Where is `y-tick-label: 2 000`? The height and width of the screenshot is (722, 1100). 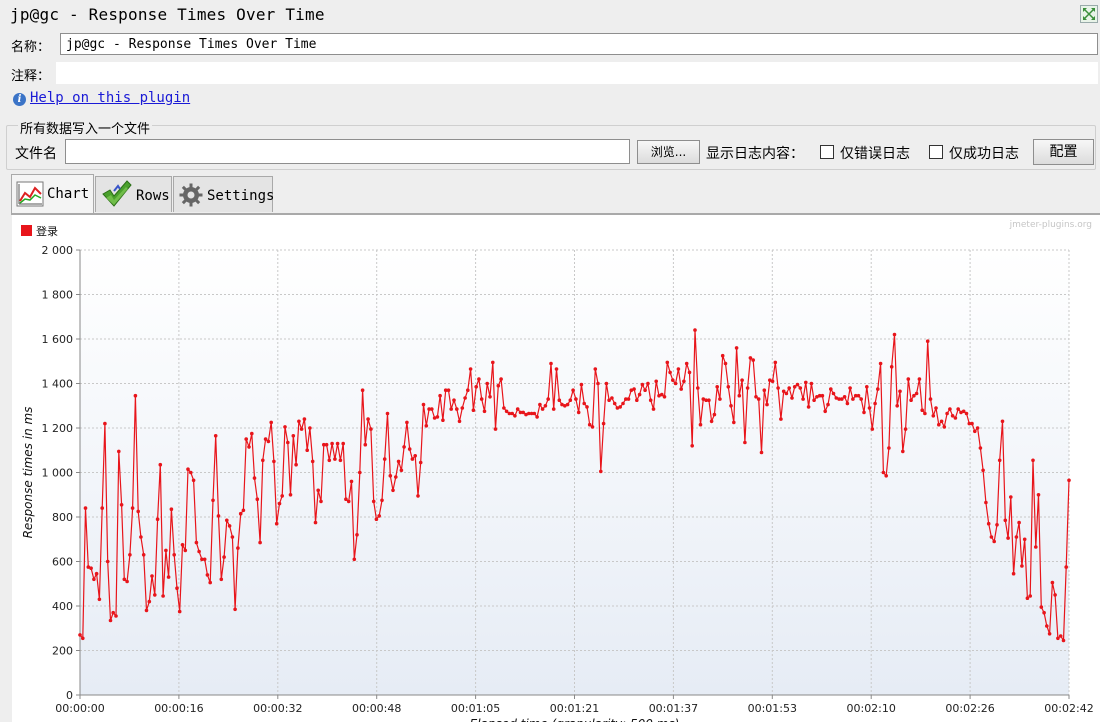
y-tick-label: 2 000 is located at coordinates (58, 250).